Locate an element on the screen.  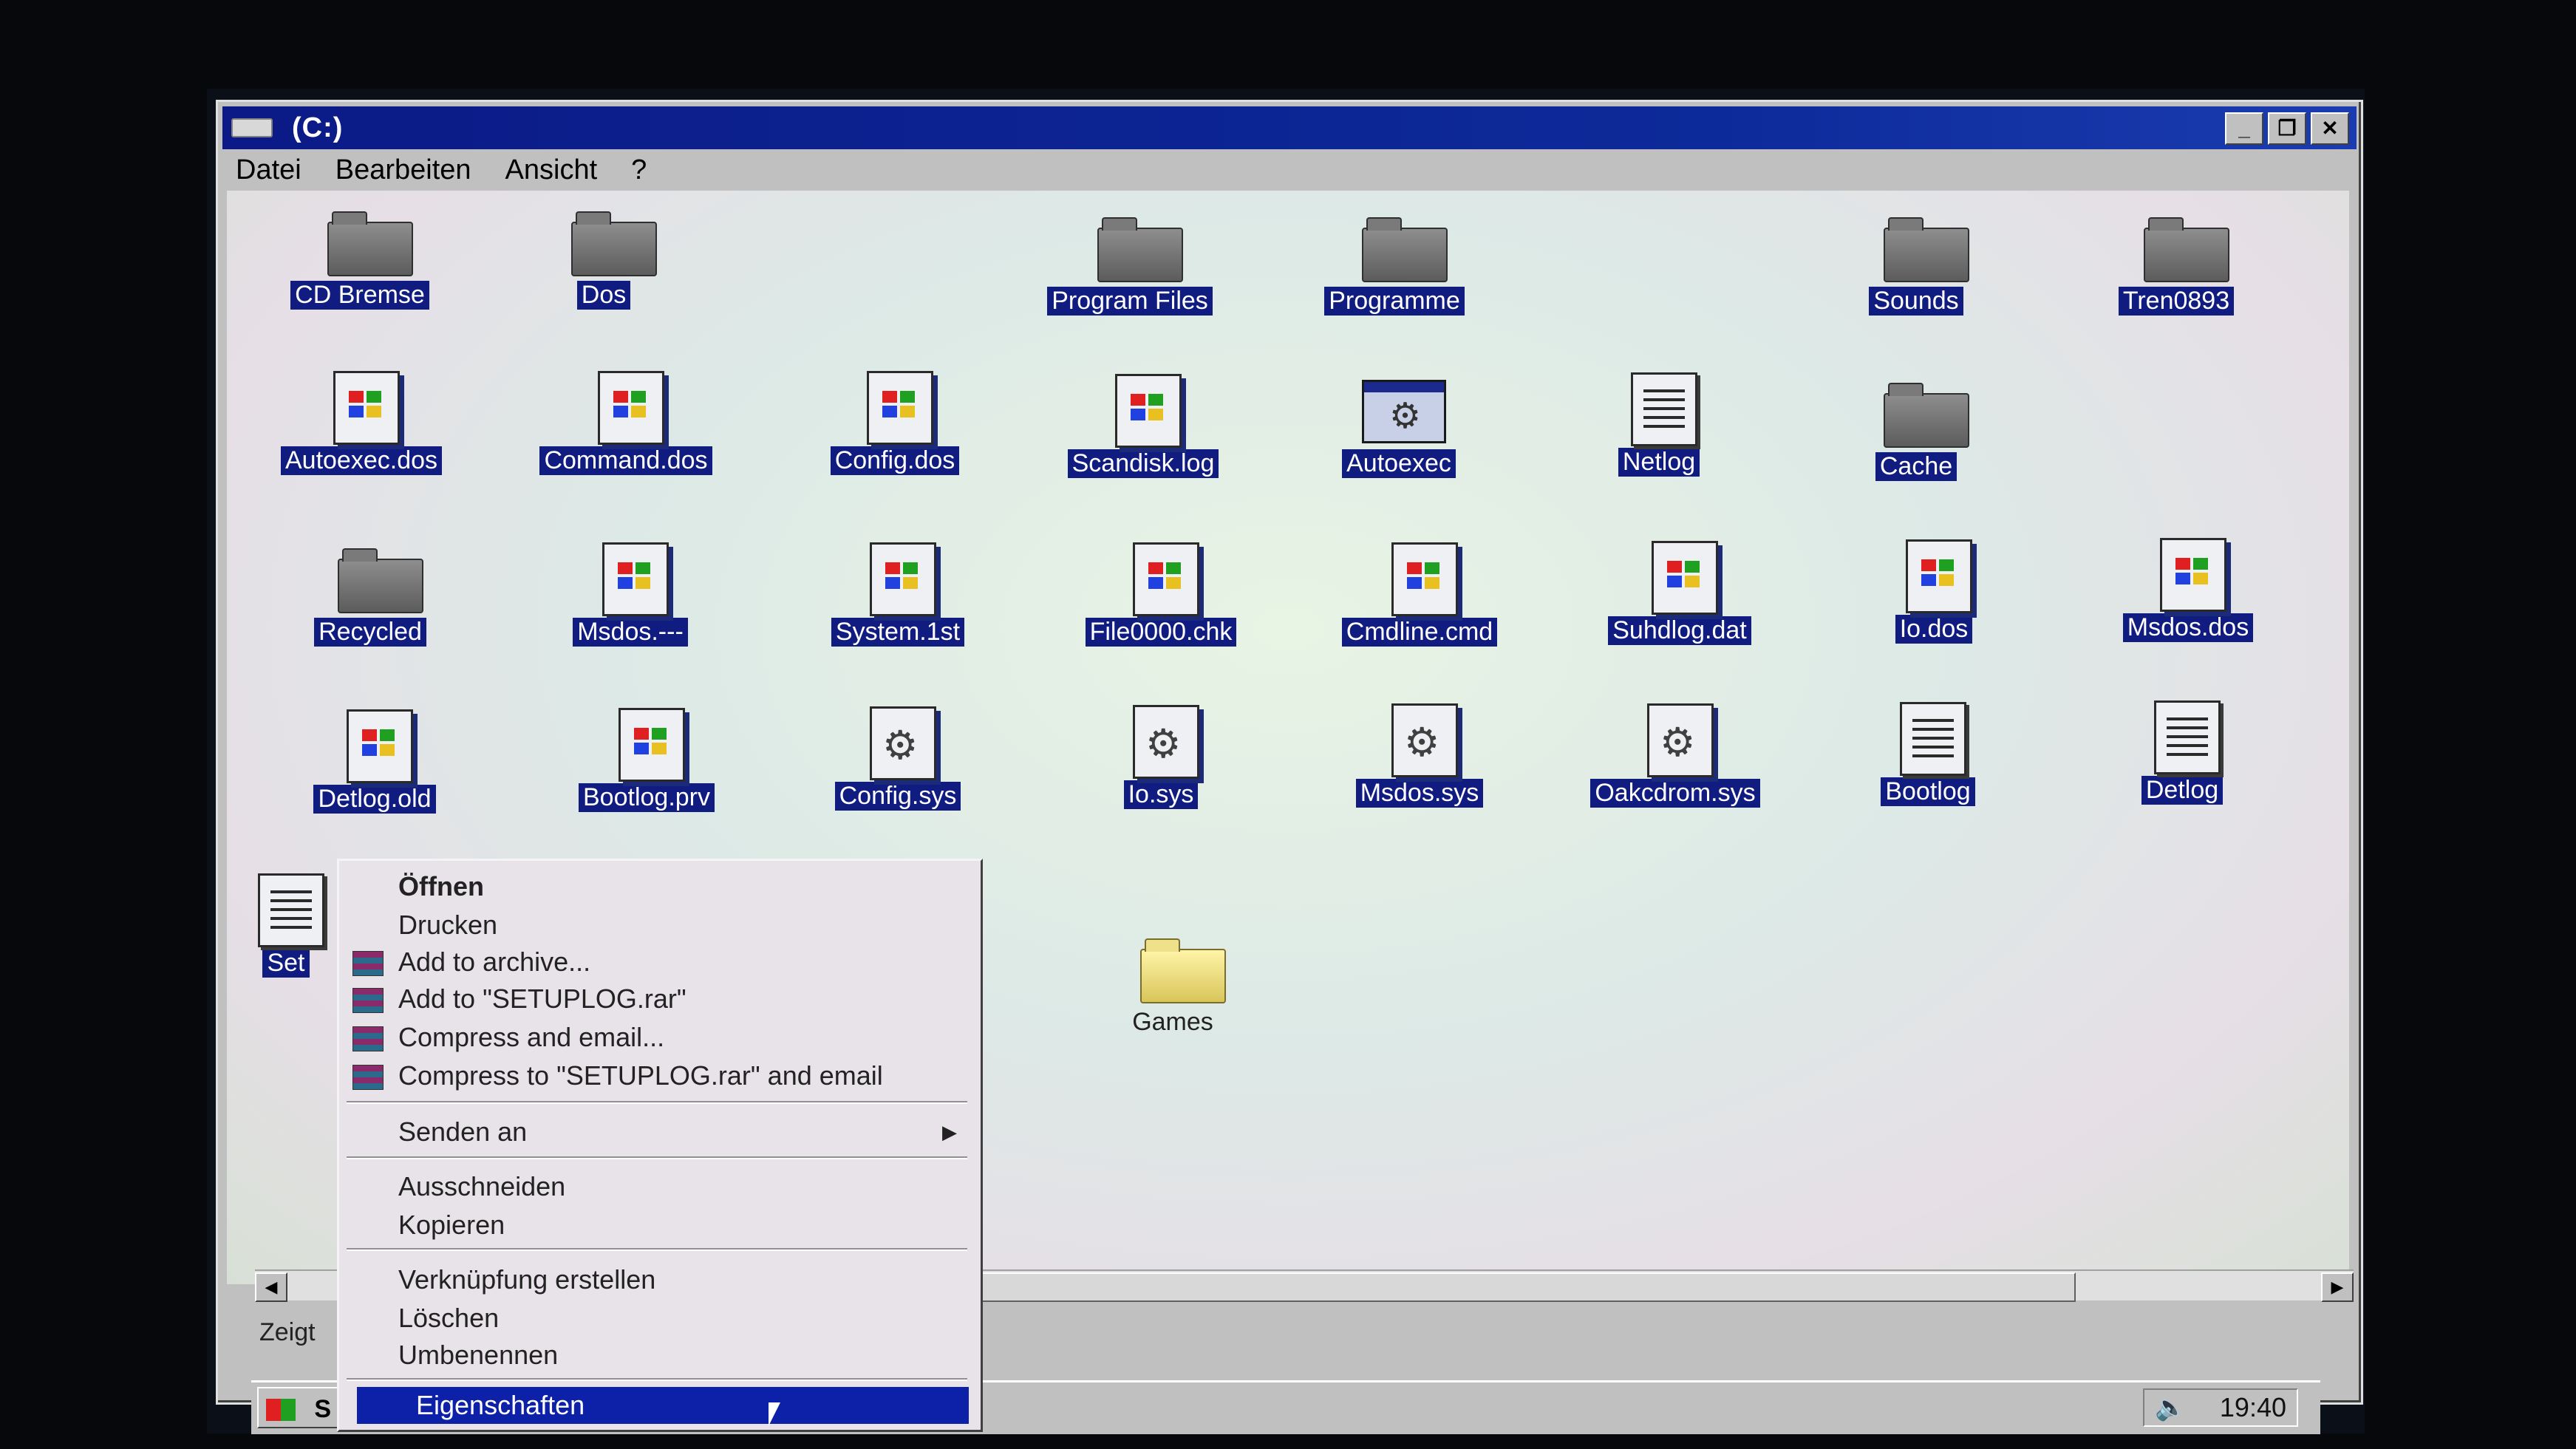
menu-item-create-shortcut: Verknüpfung erstellen is located at coordinates (657, 1279).